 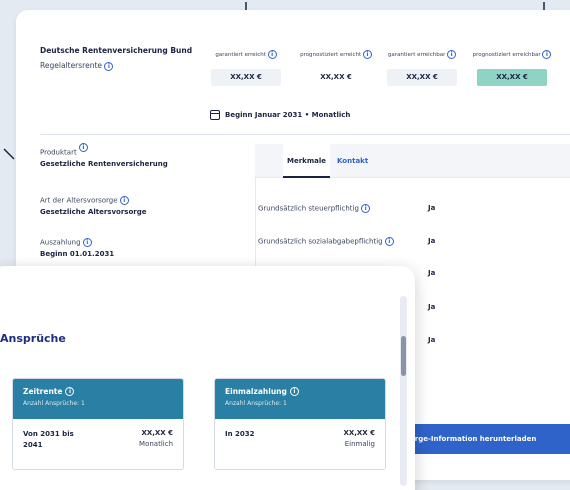 I want to click on payout-label: Auszahlung i, so click(x=77, y=242).